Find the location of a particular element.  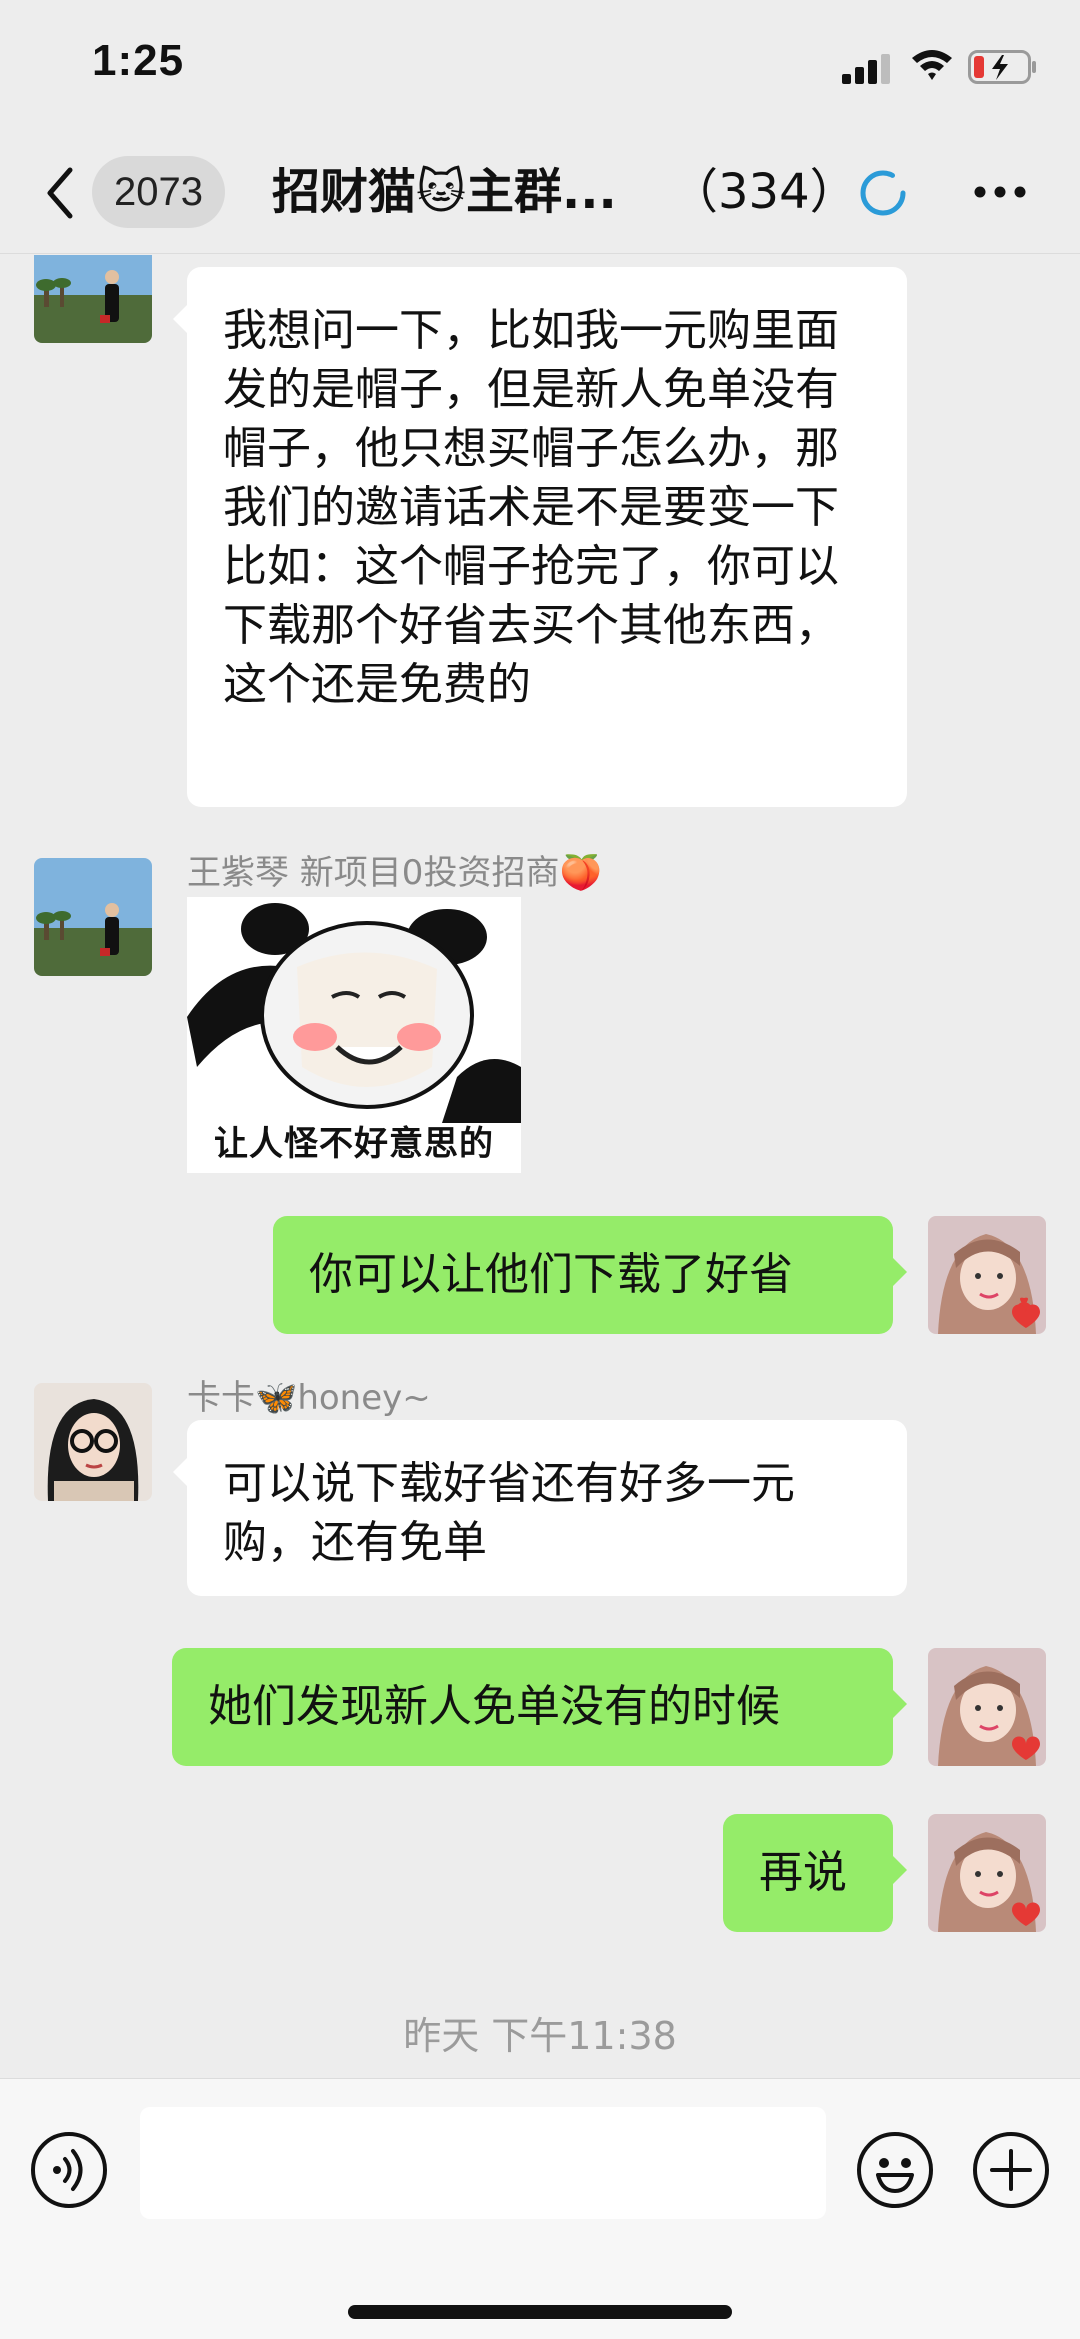

chat-header: 2073 招财猫🐱主群... （334） is located at coordinates (540, 192).